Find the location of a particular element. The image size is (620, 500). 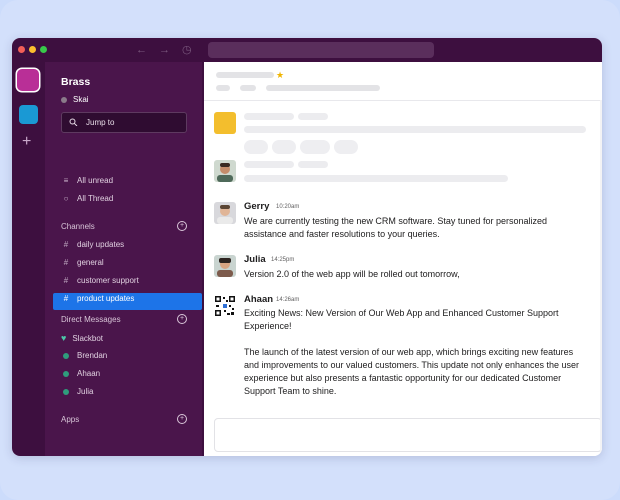

thread-icon: ○ is located at coordinates (66, 198).